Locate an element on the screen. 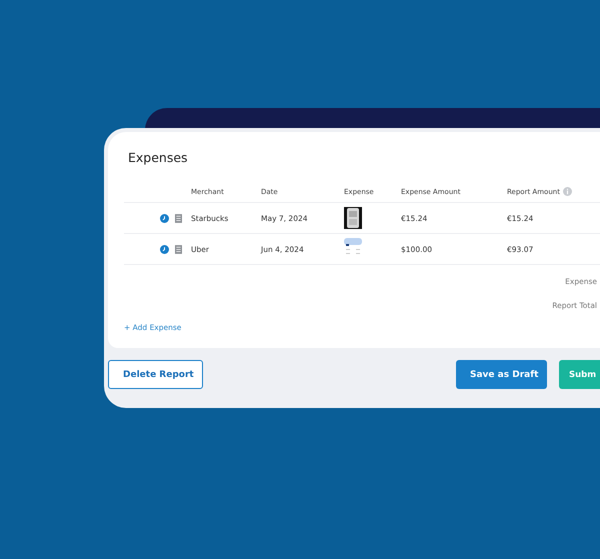  save-button: Save as Draft is located at coordinates (501, 374).